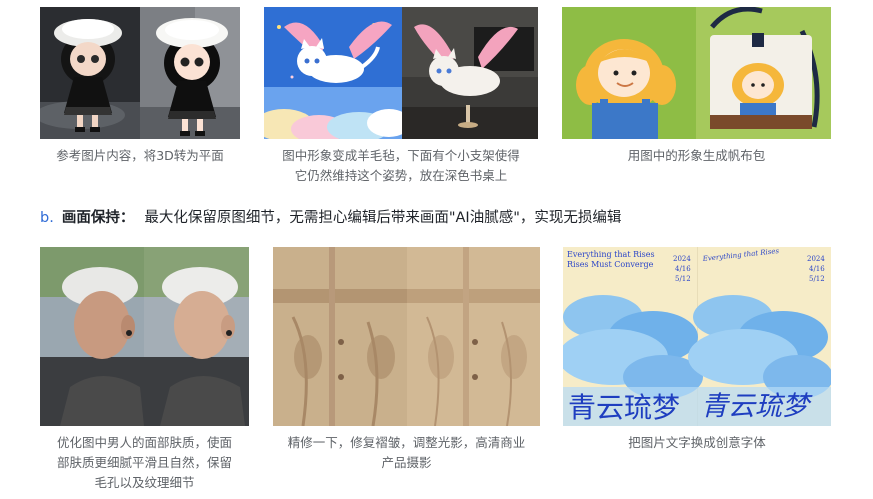 The width and height of the screenshot is (873, 499). I want to click on poster-date-start-right: 4/16, so click(817, 269).